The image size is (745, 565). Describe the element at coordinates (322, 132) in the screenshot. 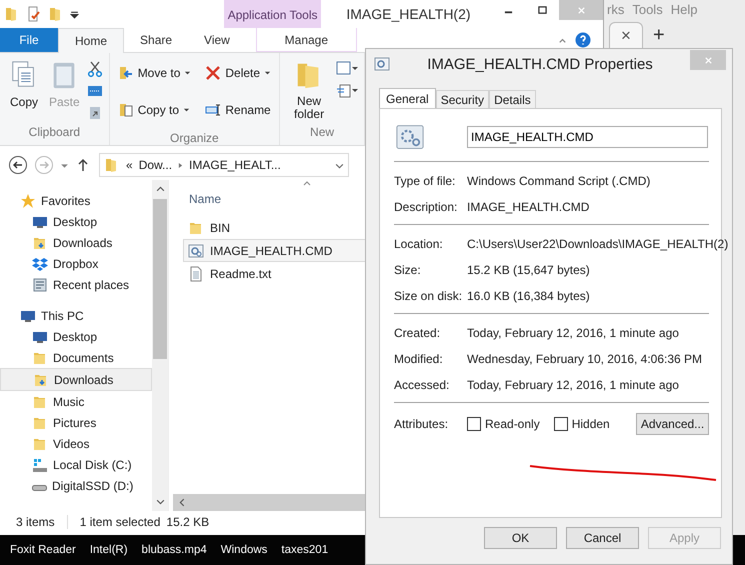

I see `group-label: New` at that location.